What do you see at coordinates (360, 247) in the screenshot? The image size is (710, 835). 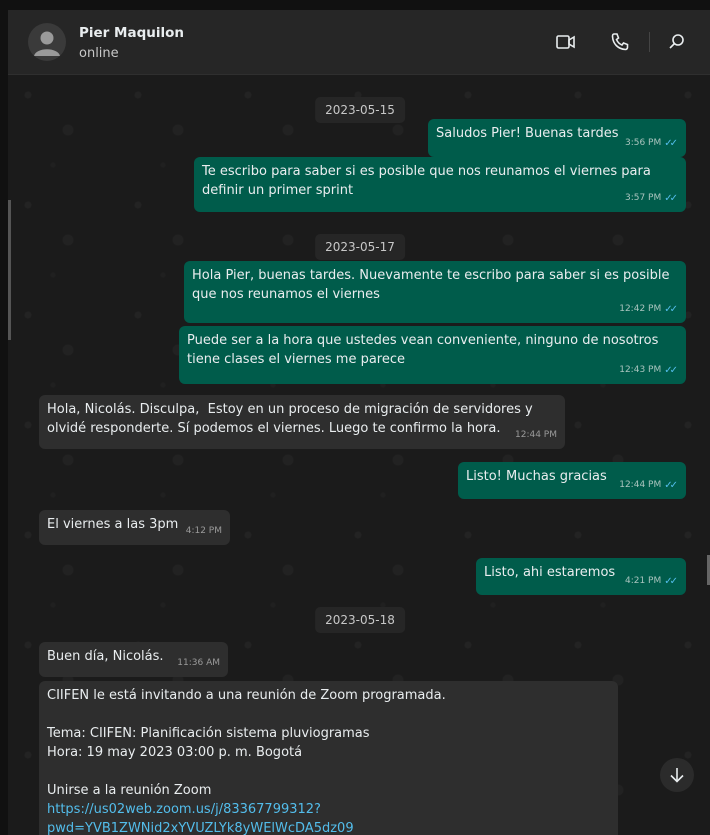 I see `date-separator: 2023-05-17` at bounding box center [360, 247].